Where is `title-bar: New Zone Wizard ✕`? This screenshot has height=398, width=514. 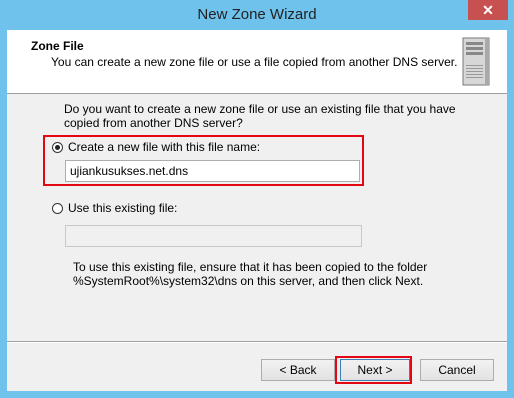 title-bar: New Zone Wizard ✕ is located at coordinates (257, 15).